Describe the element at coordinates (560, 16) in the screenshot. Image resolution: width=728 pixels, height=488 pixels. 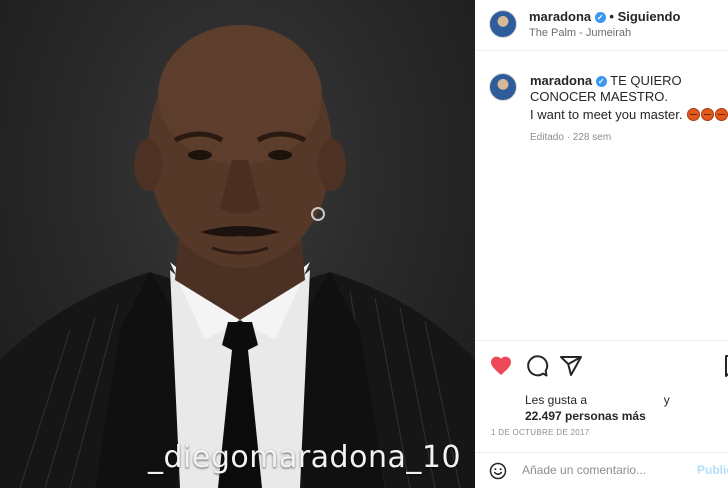
I see `header-username-link: maradona` at that location.